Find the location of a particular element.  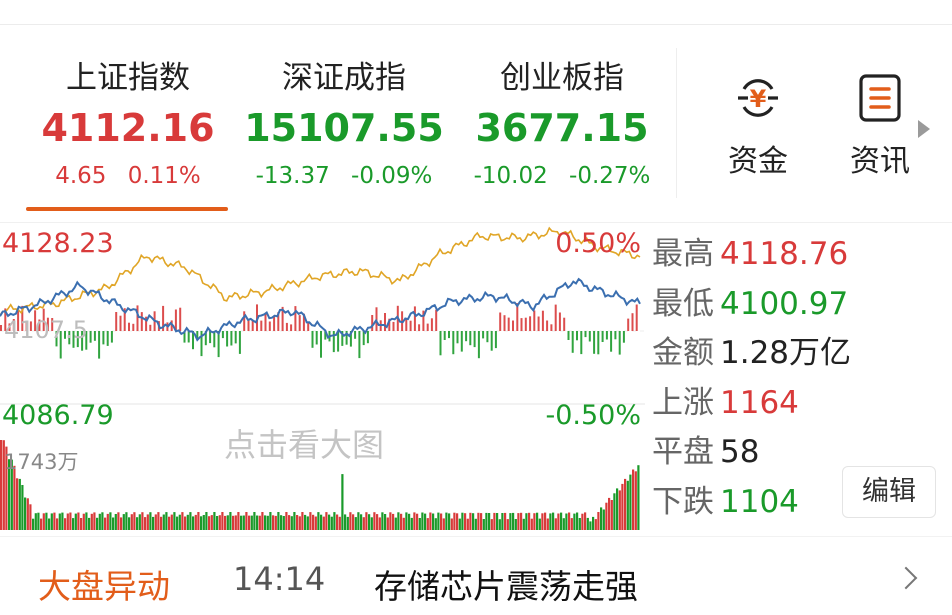

chart-top-price: 4128.23 is located at coordinates (58, 243).